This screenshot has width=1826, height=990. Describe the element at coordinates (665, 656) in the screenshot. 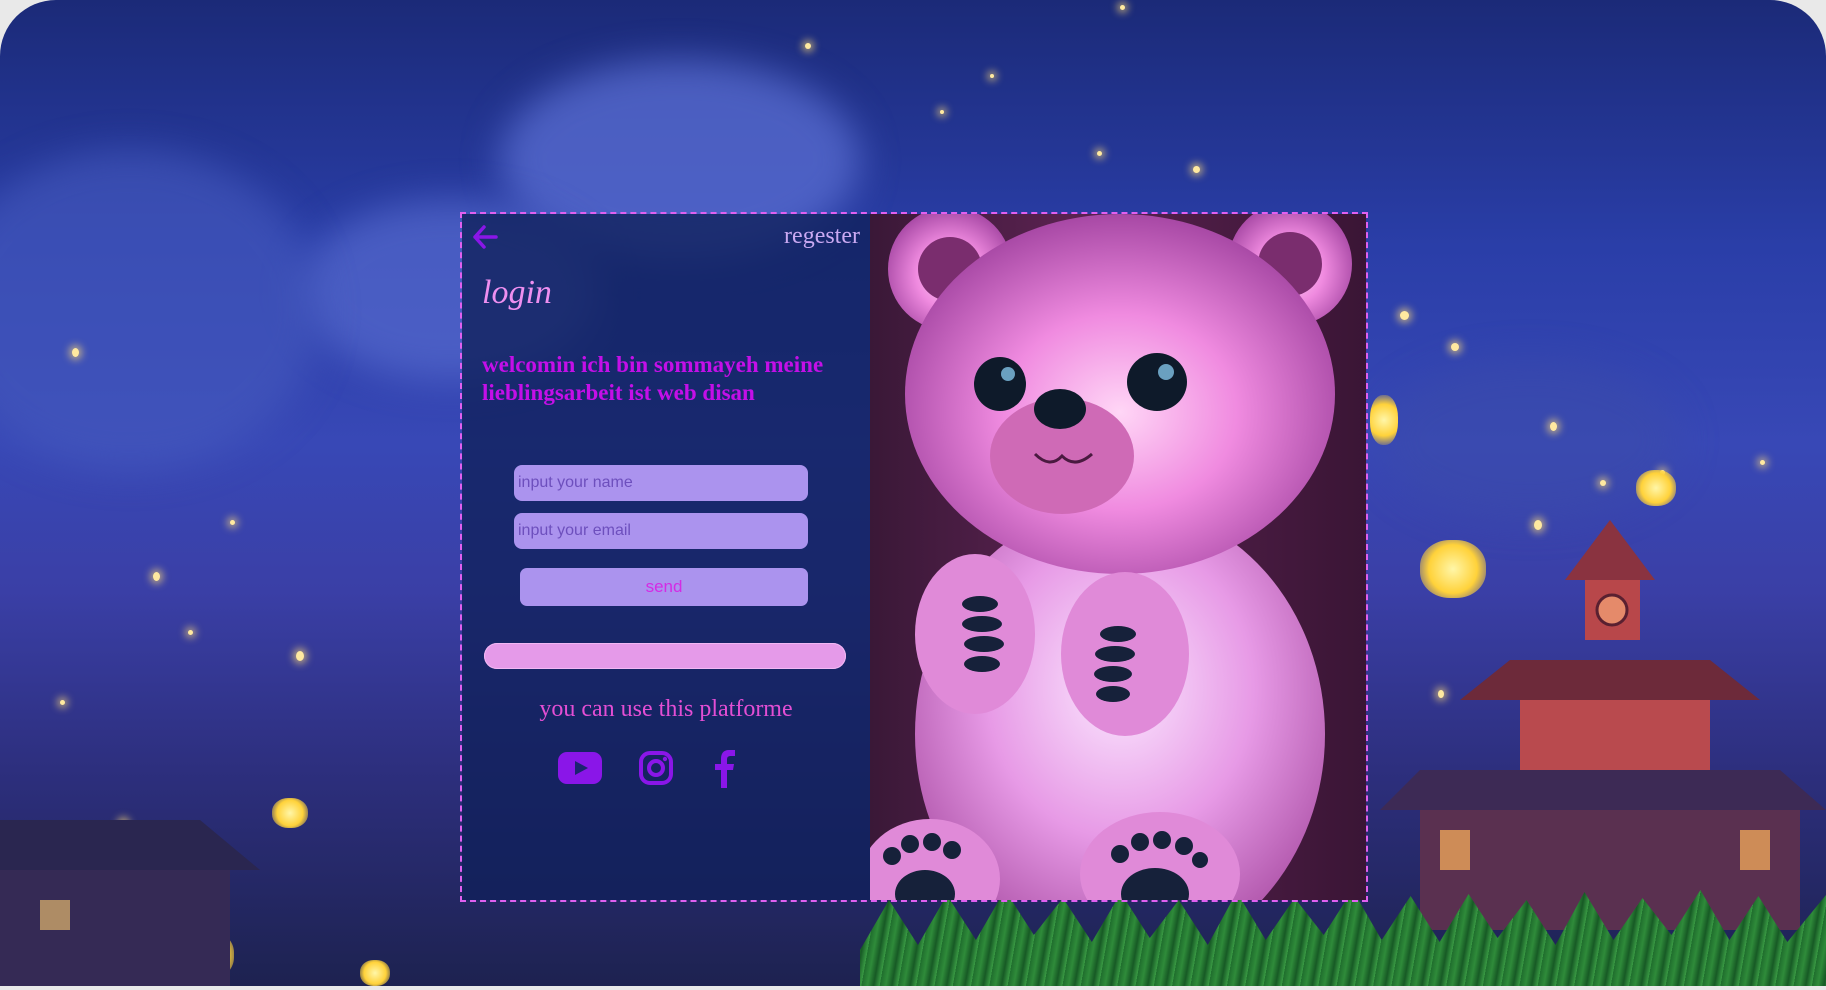

I see `decorative-bar` at that location.